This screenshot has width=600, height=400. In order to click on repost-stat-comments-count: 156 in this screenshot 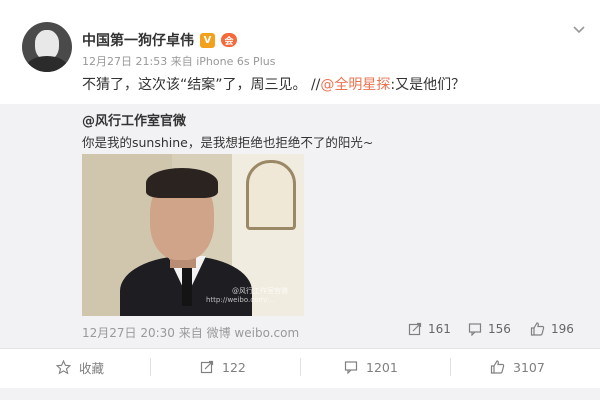, I will do `click(499, 329)`.